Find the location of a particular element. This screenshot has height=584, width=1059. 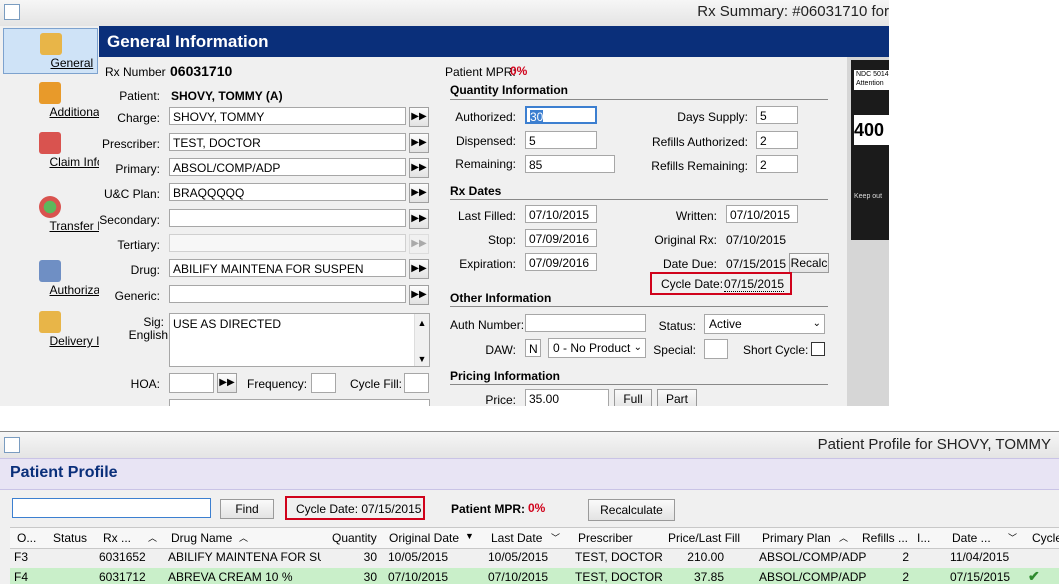

header-title: General Information is located at coordinates (188, 41).